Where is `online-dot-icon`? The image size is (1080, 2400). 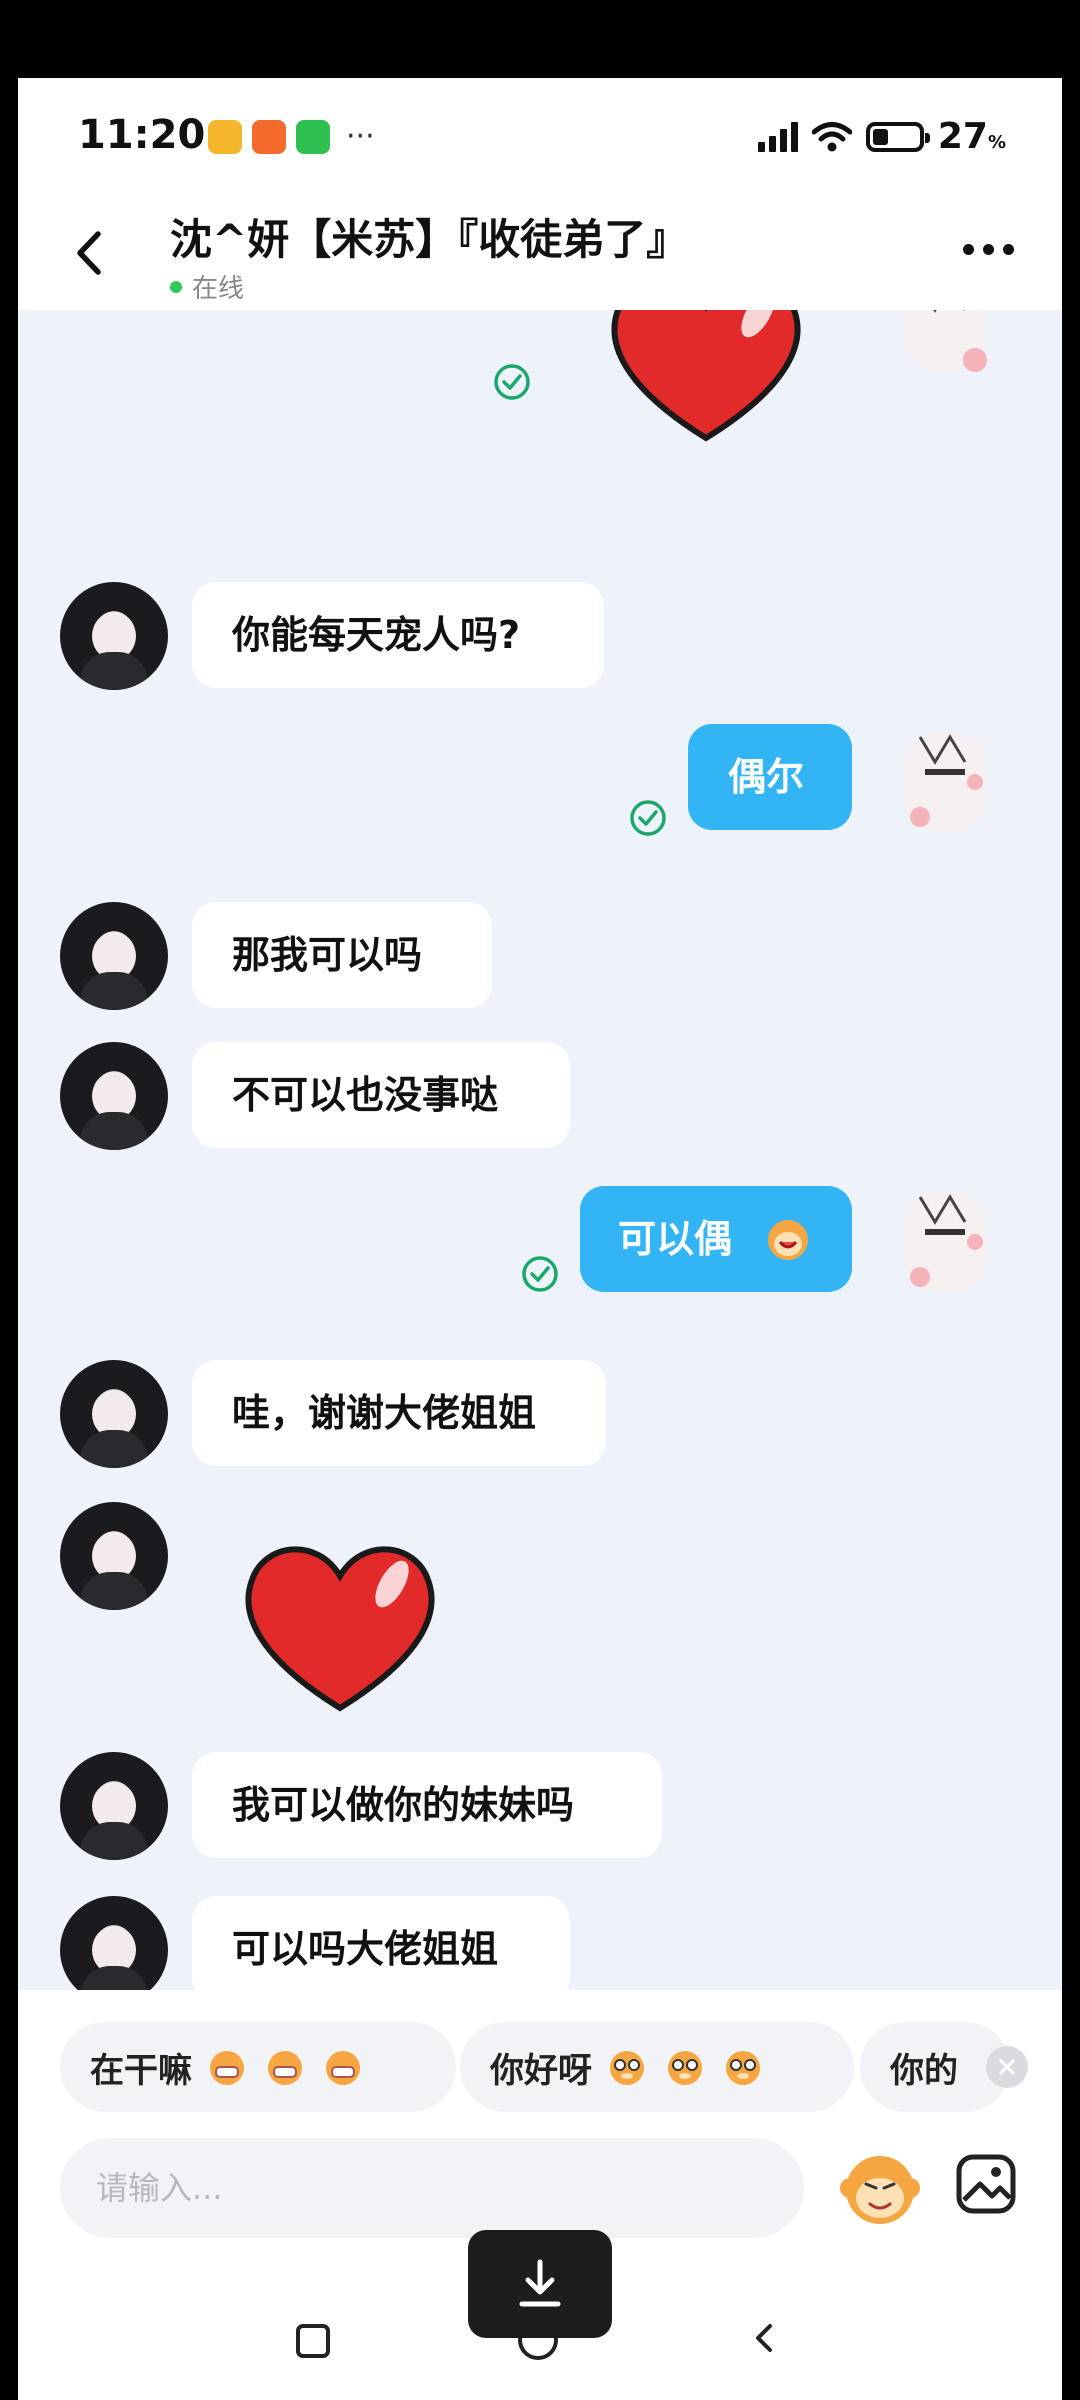
online-dot-icon is located at coordinates (176, 286).